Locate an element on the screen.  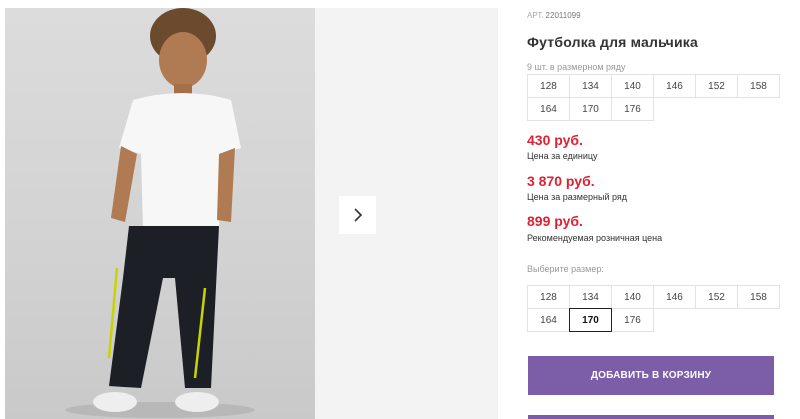
next-image-button is located at coordinates (357, 215).